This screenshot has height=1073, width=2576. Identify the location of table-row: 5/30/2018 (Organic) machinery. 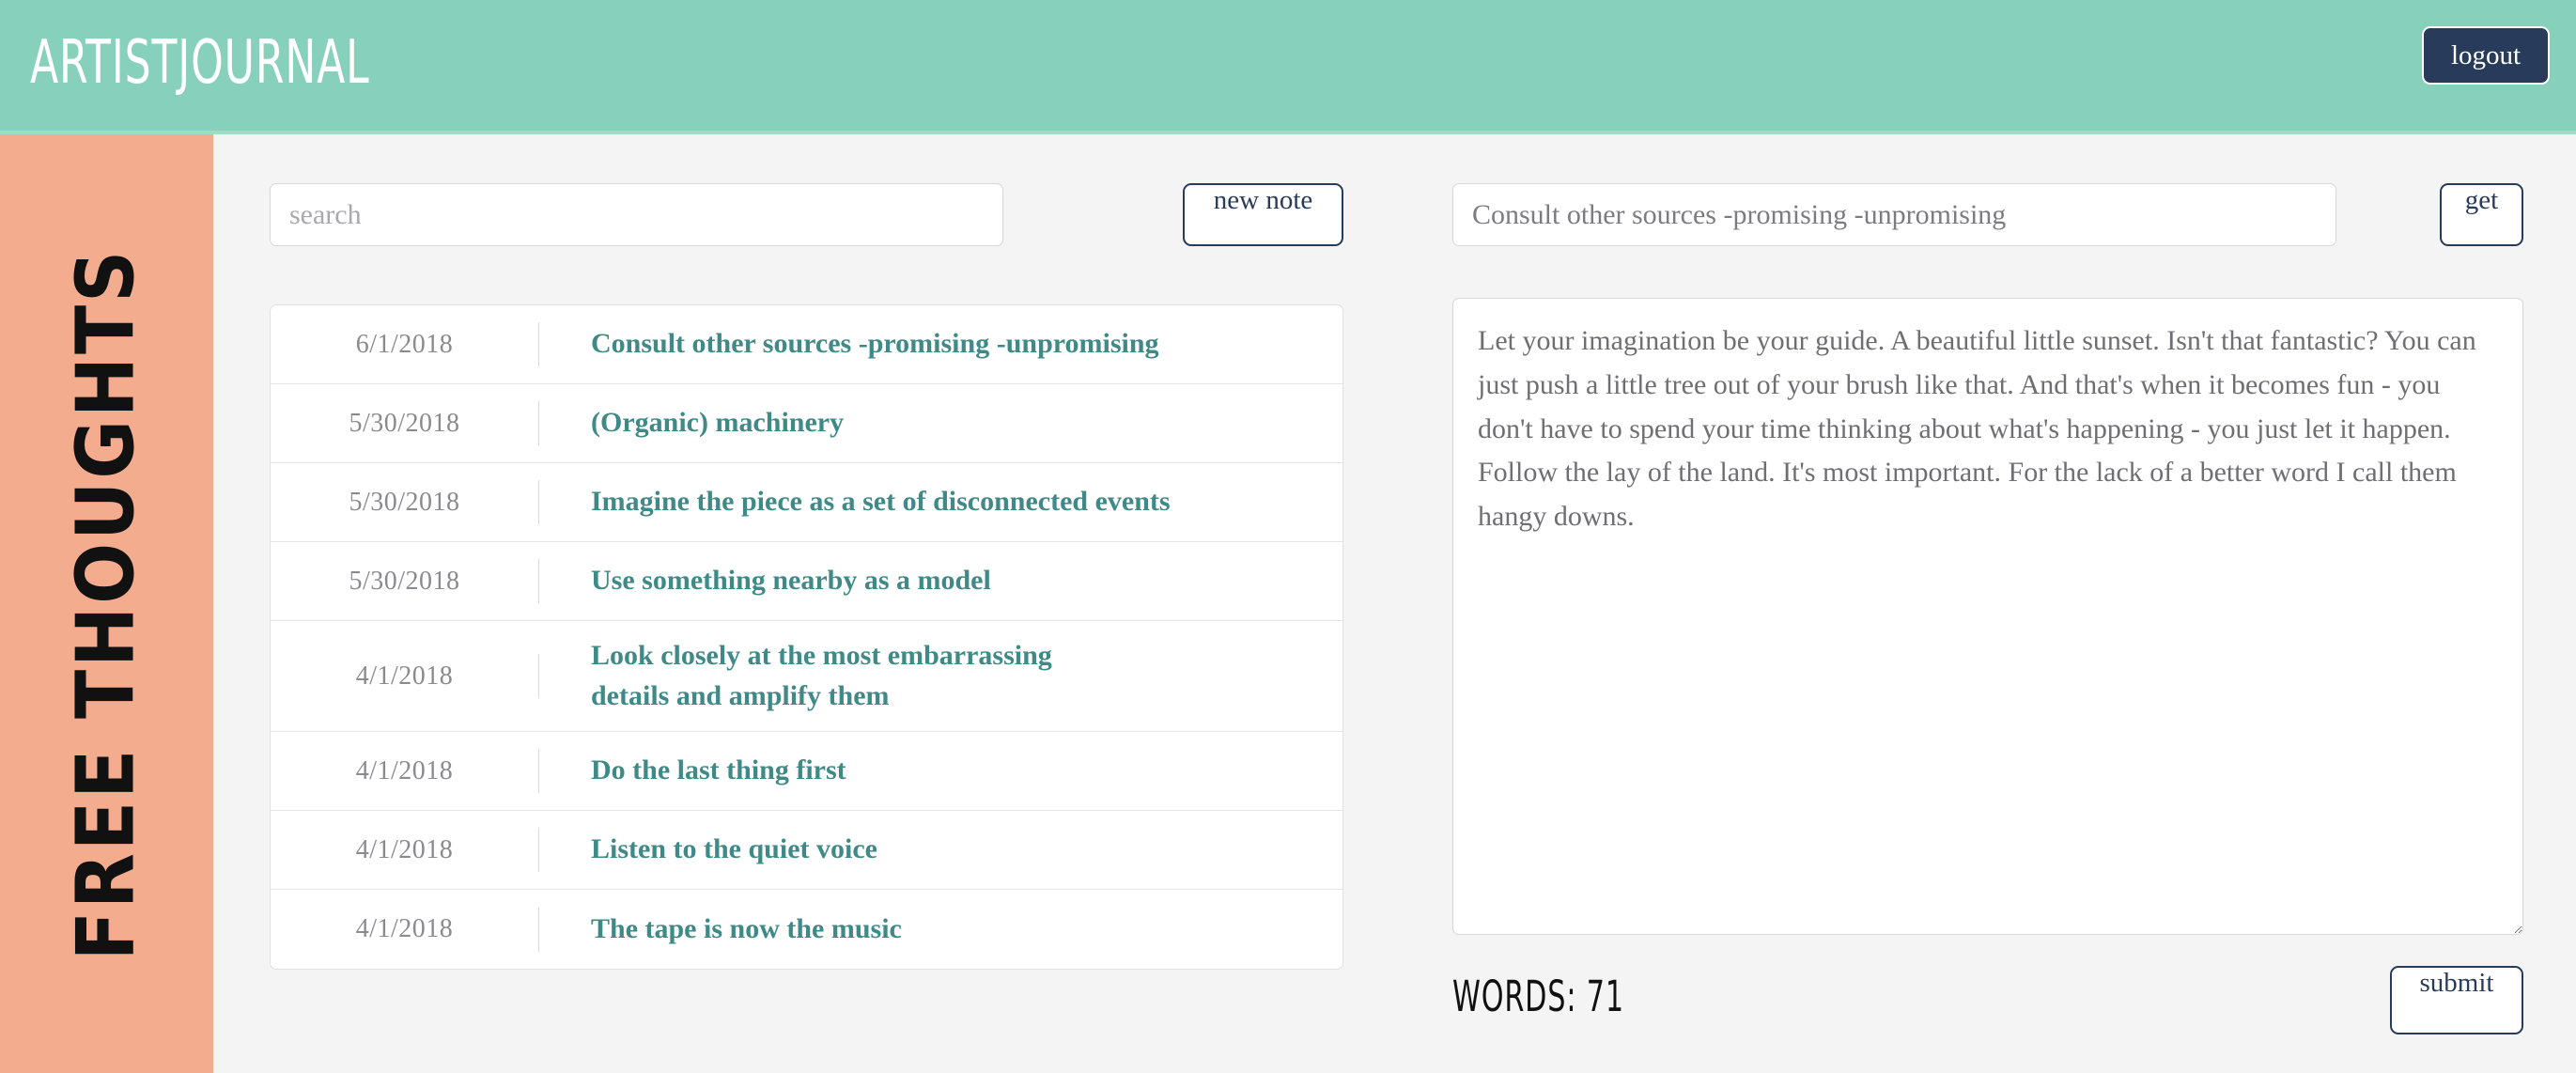
(807, 423).